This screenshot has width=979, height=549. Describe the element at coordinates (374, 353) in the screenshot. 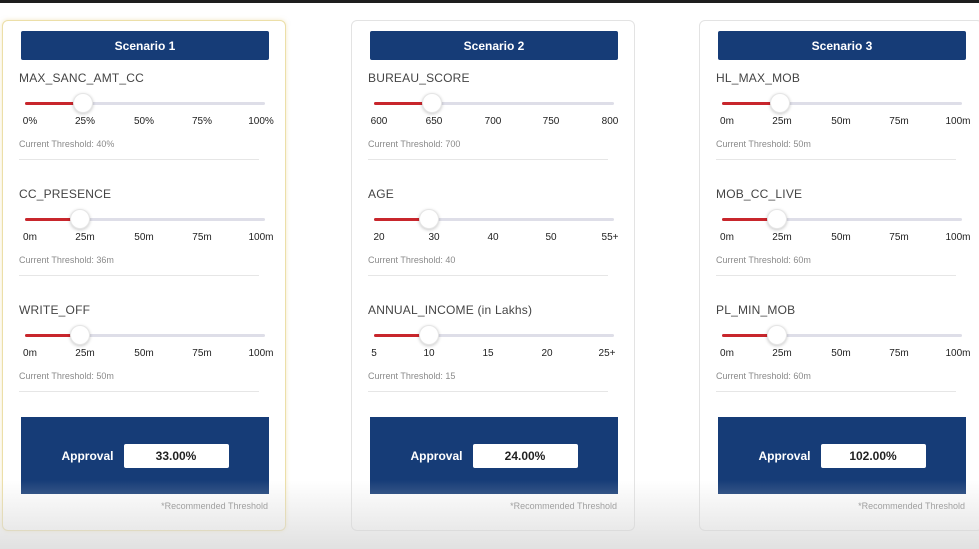

I see `tick-label: 5` at that location.